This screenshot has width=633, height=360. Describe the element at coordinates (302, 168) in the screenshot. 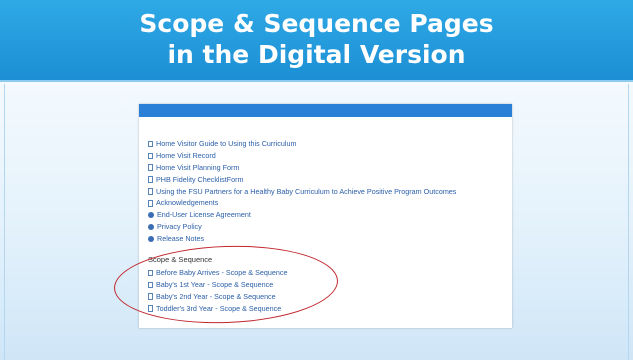

I see `link-home-visit-planning-form: Home Visit Planning Form` at that location.